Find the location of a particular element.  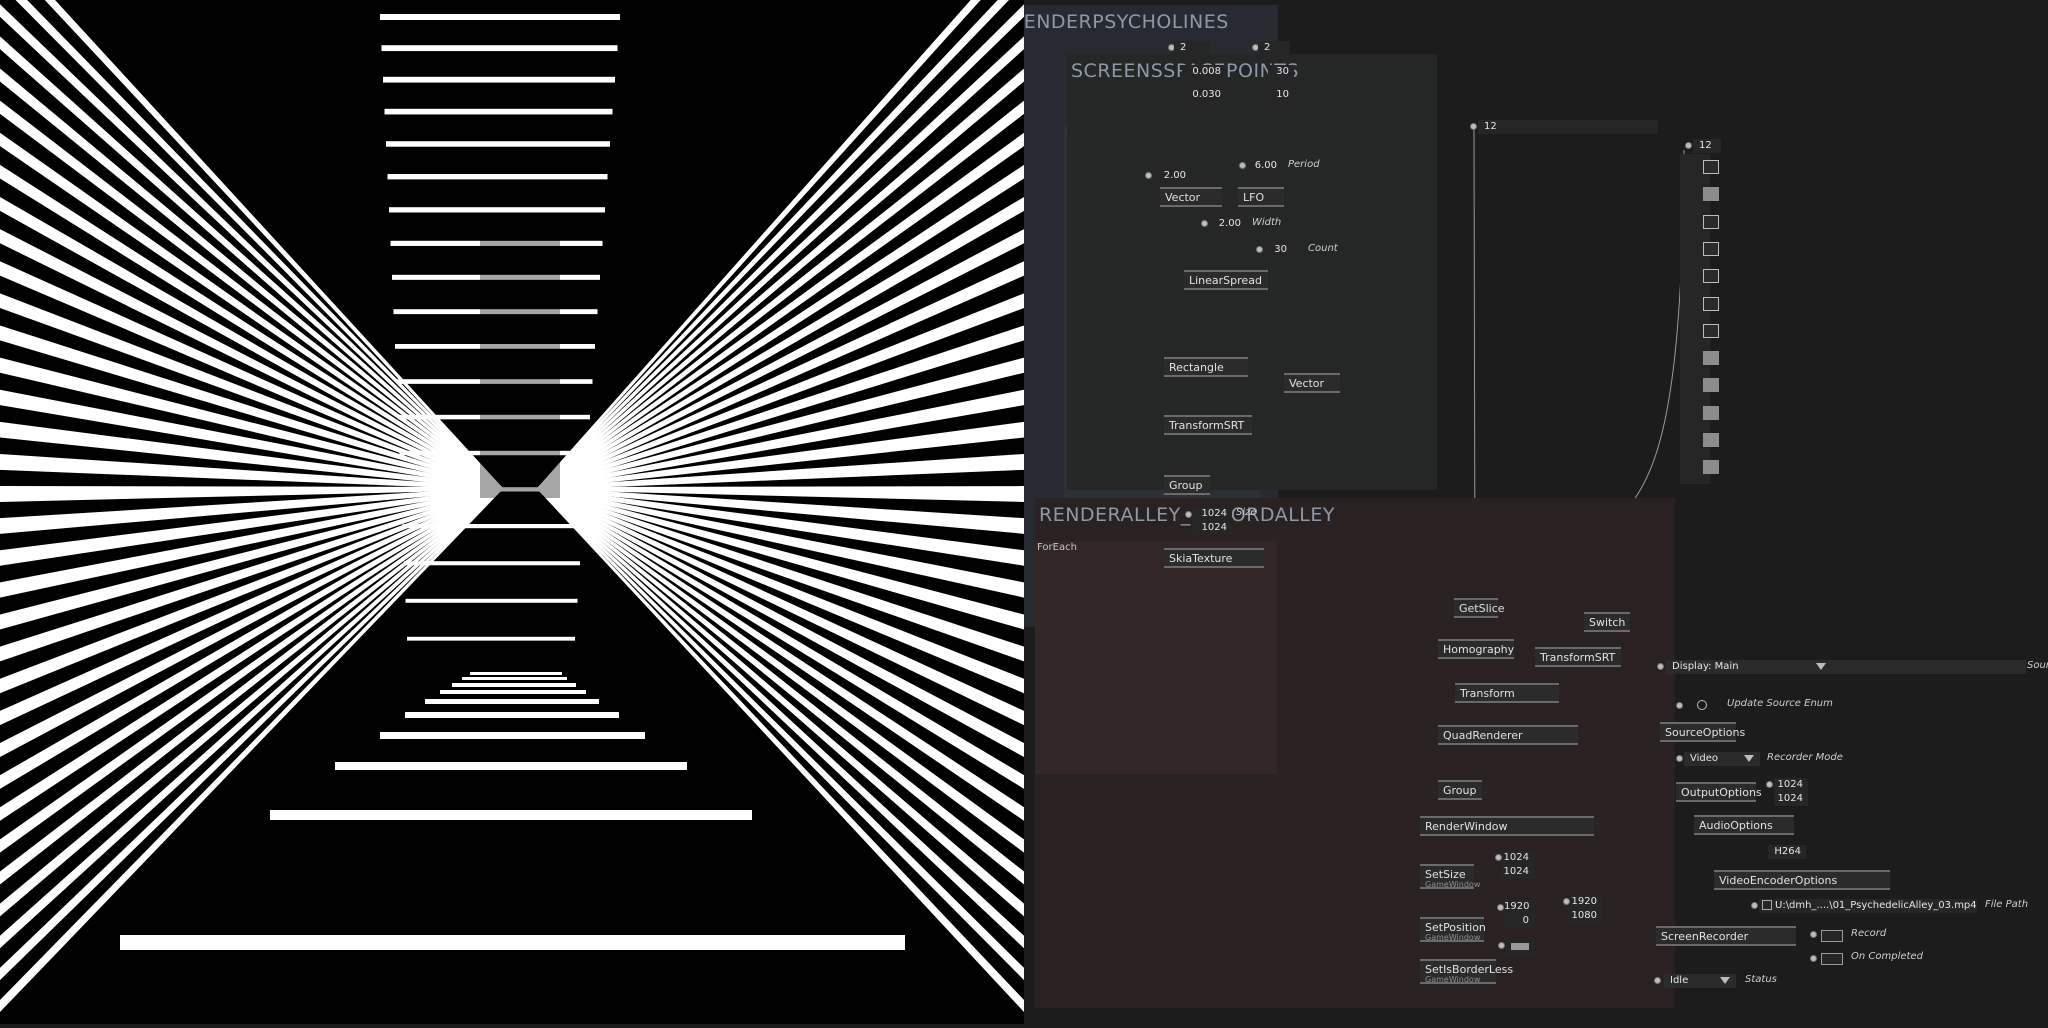

spread-count-b: 2 is located at coordinates (1274, 48).